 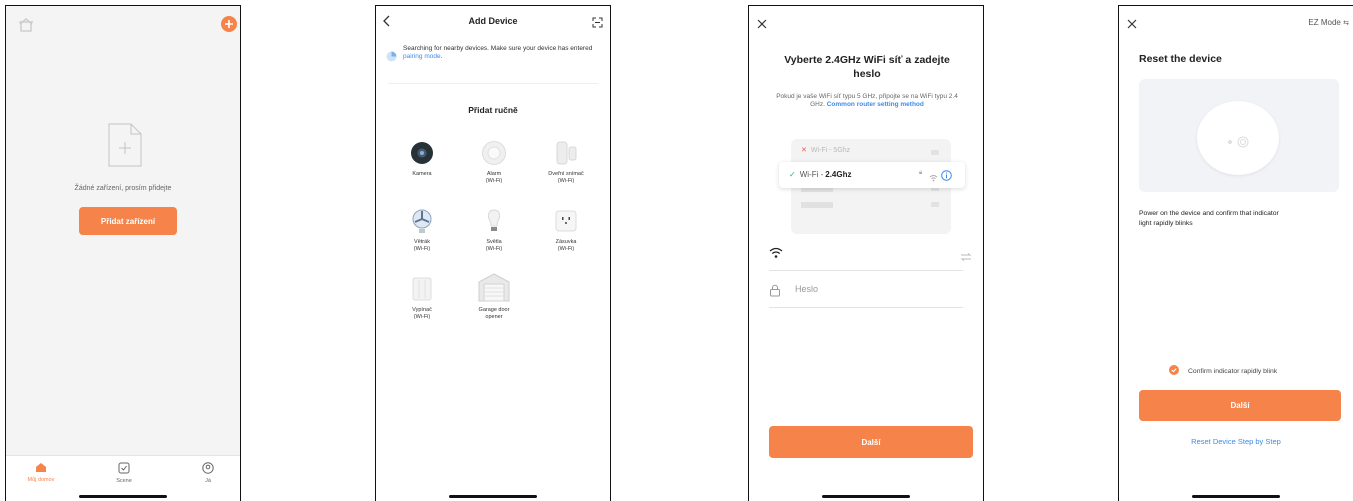 I want to click on device-door-sensor: Dveřní snímač (Wi-Fi), so click(x=566, y=162).